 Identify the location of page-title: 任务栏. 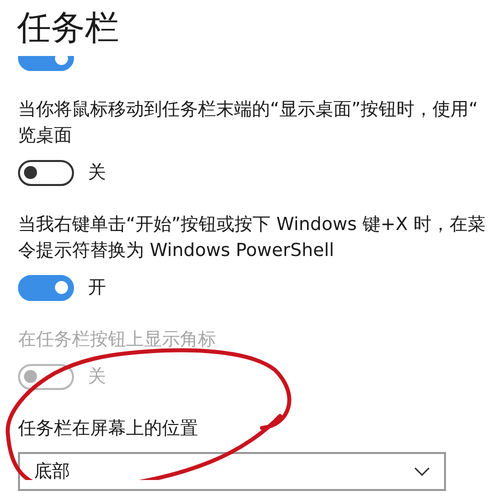
(68, 28).